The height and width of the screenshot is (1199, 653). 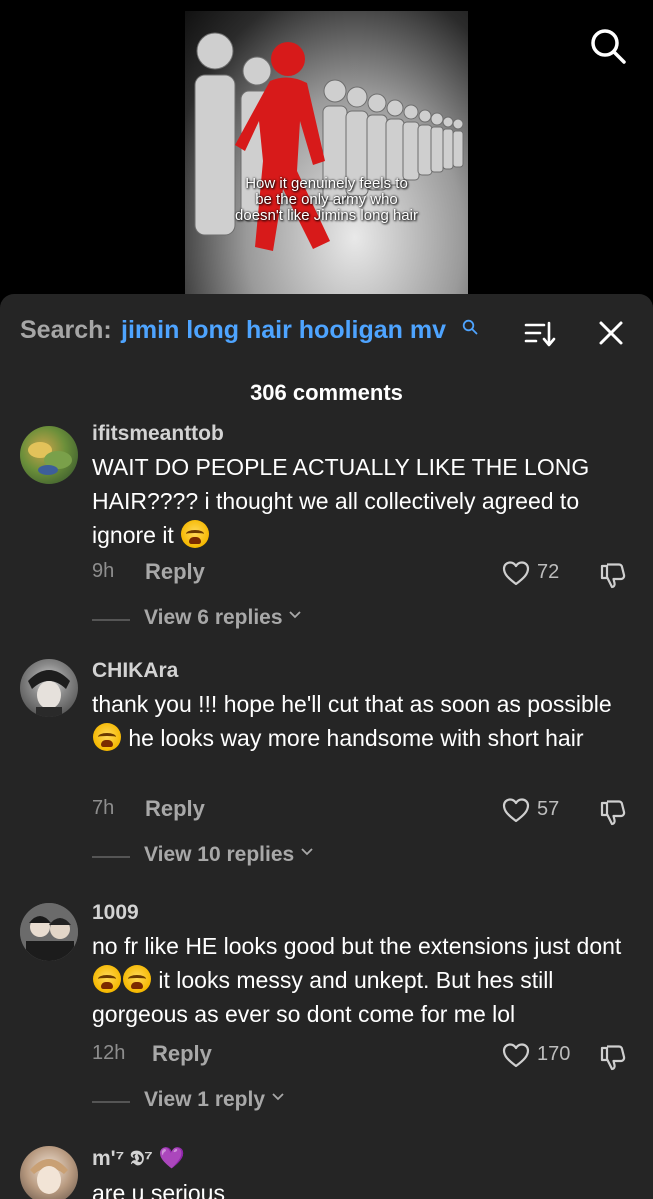 What do you see at coordinates (283, 330) in the screenshot?
I see `related-search-link: jimin long hair hooligan mv` at bounding box center [283, 330].